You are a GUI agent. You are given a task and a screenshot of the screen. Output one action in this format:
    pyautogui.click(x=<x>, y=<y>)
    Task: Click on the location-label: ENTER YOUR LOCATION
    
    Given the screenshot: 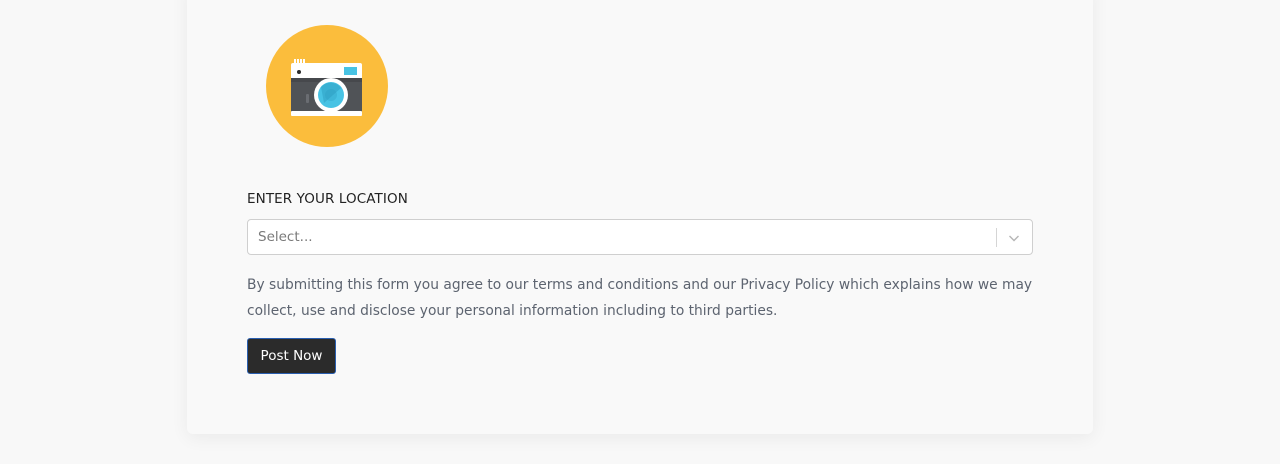 What is the action you would take?
    pyautogui.click(x=327, y=199)
    